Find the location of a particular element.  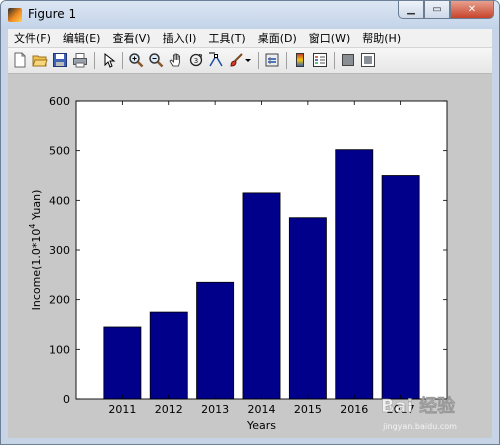

bar-2017 is located at coordinates (400, 287).